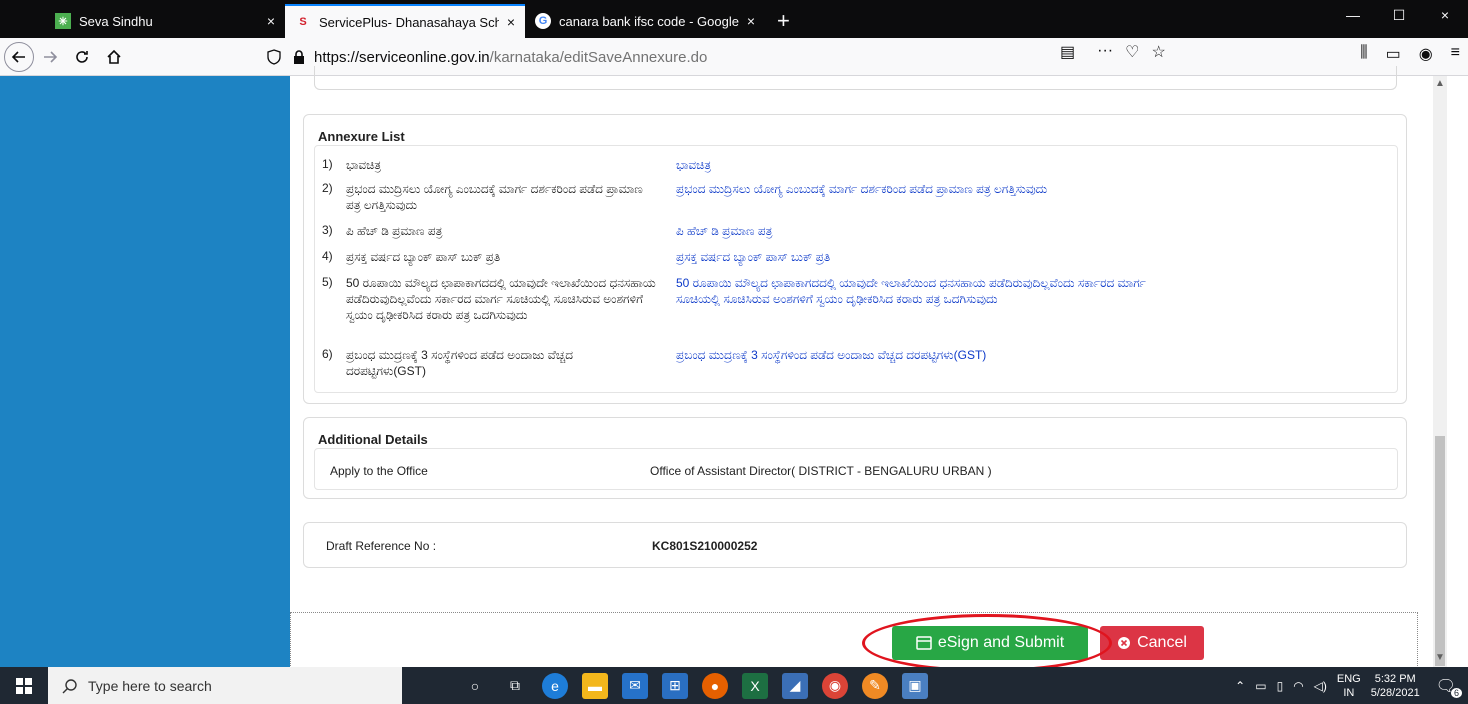  What do you see at coordinates (1320, 686) in the screenshot?
I see `volume-icon: ◁)` at bounding box center [1320, 686].